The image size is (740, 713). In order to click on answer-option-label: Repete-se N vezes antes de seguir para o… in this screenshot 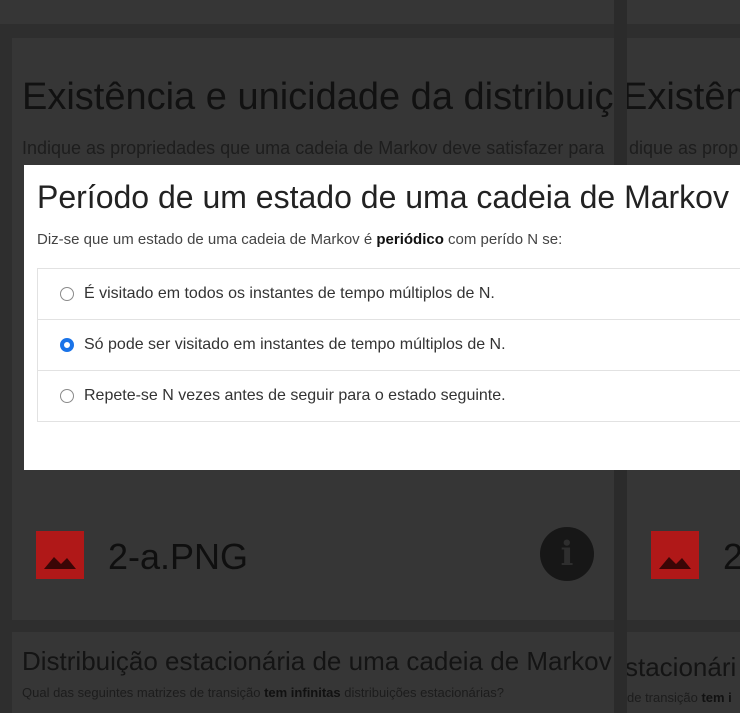, I will do `click(295, 395)`.